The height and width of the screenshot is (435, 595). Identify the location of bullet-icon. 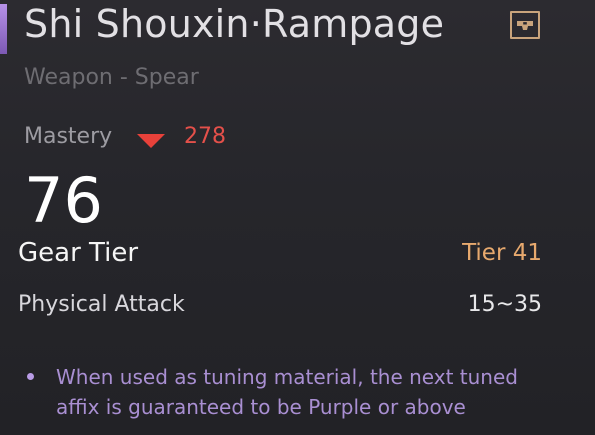
(30, 376).